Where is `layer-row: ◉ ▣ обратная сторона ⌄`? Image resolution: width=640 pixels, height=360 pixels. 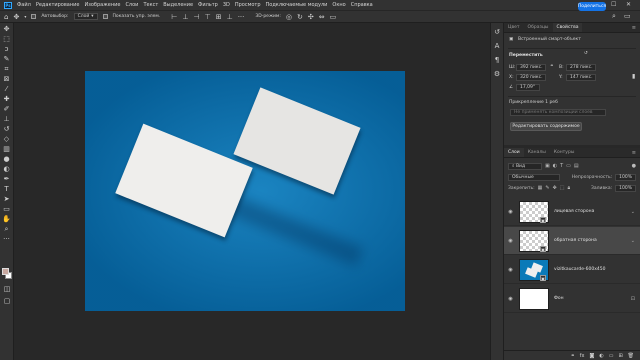
layer-row: ◉ ▣ обратная сторона ⌄ is located at coordinates (572, 241).